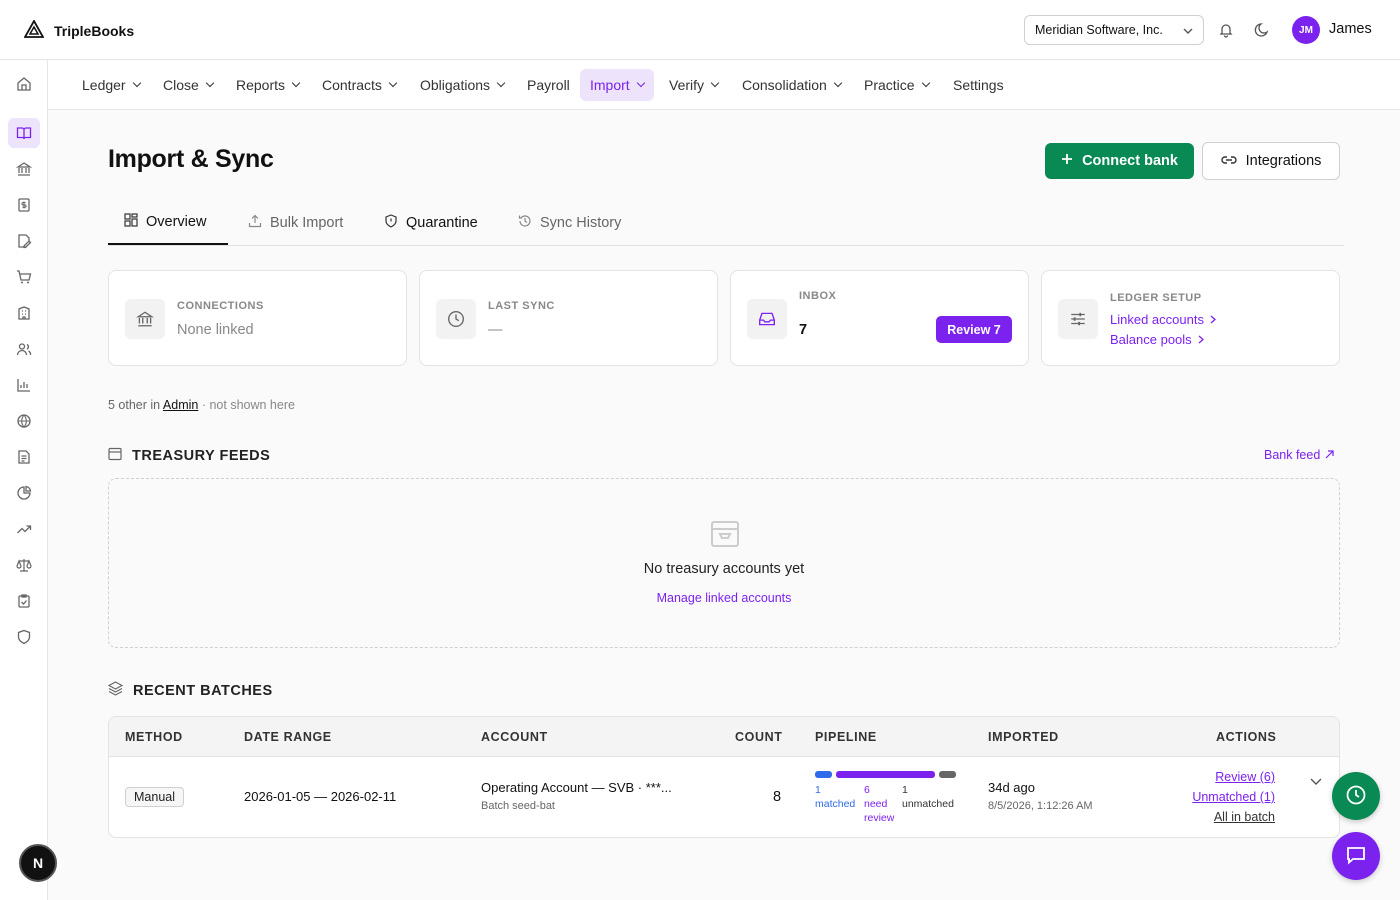  What do you see at coordinates (154, 737) in the screenshot?
I see `column-header: METHOD` at bounding box center [154, 737].